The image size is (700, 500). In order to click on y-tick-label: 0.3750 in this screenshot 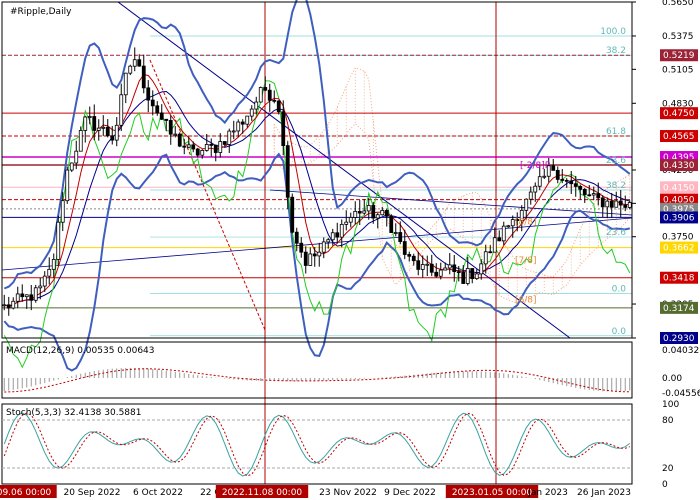, I will do `click(678, 238)`.